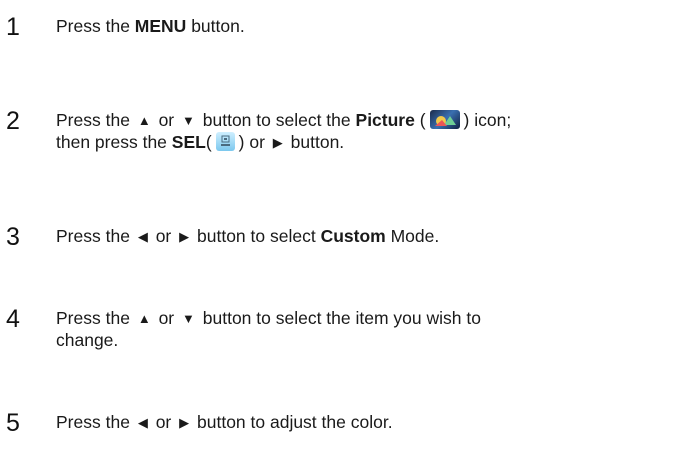 This screenshot has height=449, width=680. Describe the element at coordinates (444, 119) in the screenshot. I see `picture-icon` at that location.